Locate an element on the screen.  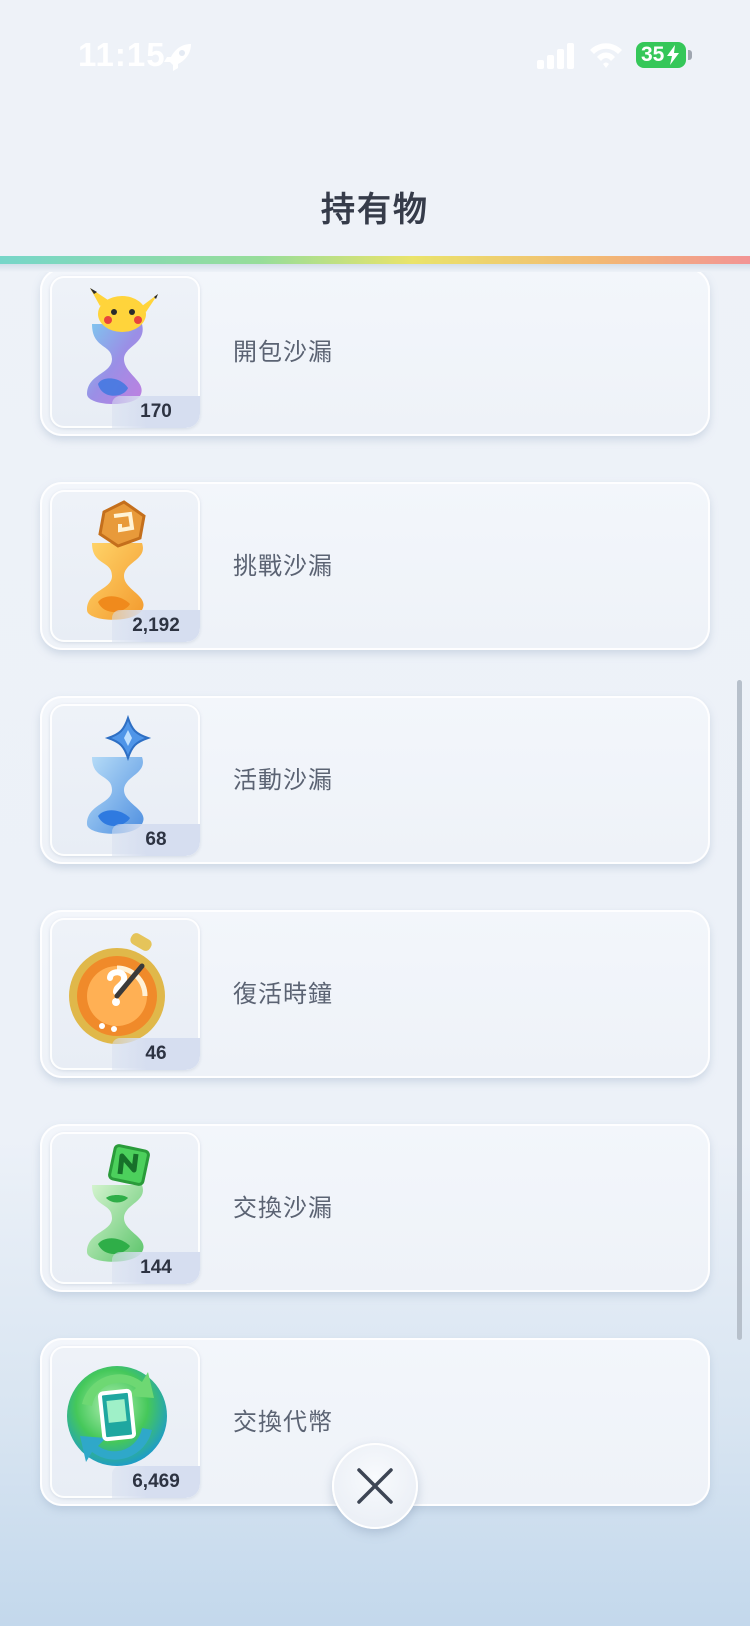
item-count: 68 is located at coordinates (156, 840).